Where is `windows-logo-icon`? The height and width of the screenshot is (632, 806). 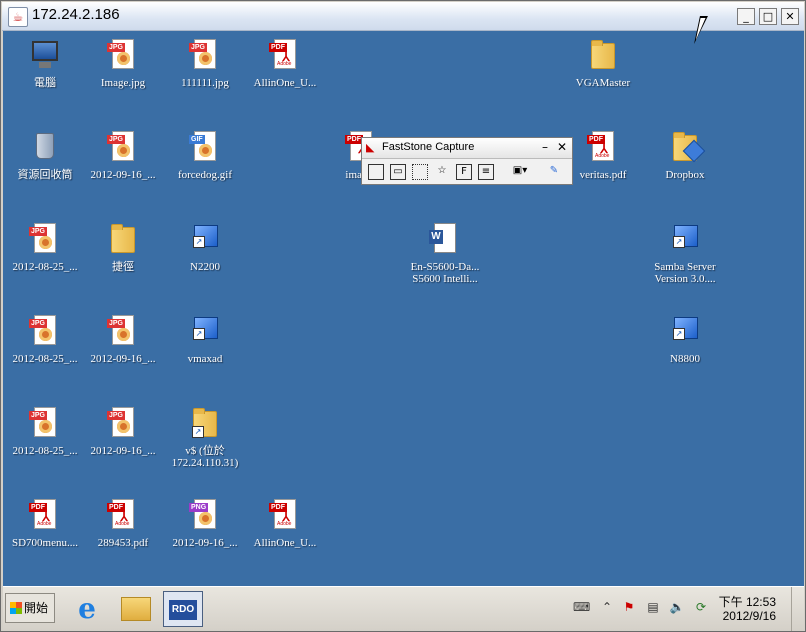
windows-logo-icon is located at coordinates (16, 608).